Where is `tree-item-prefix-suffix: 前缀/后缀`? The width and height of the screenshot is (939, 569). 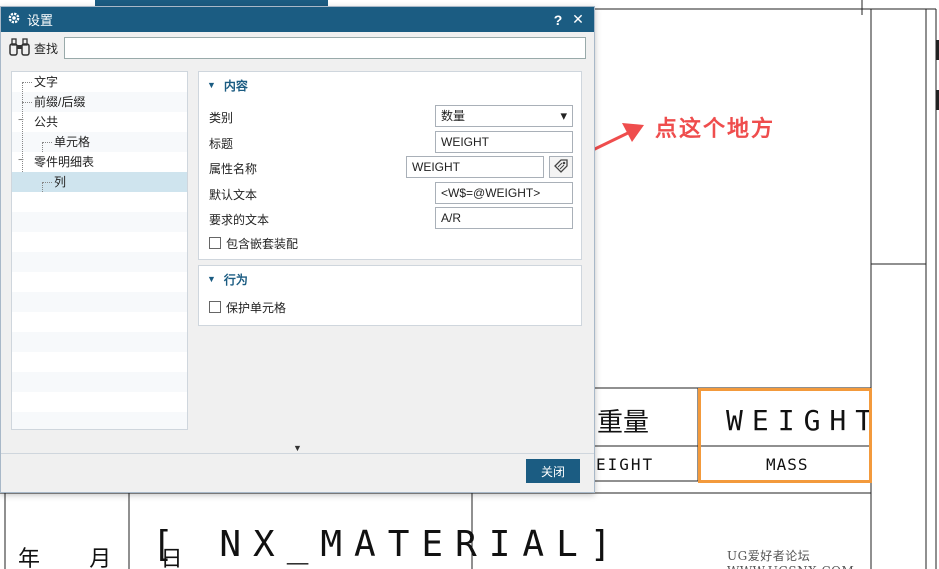 tree-item-prefix-suffix: 前缀/后缀 is located at coordinates (99, 102).